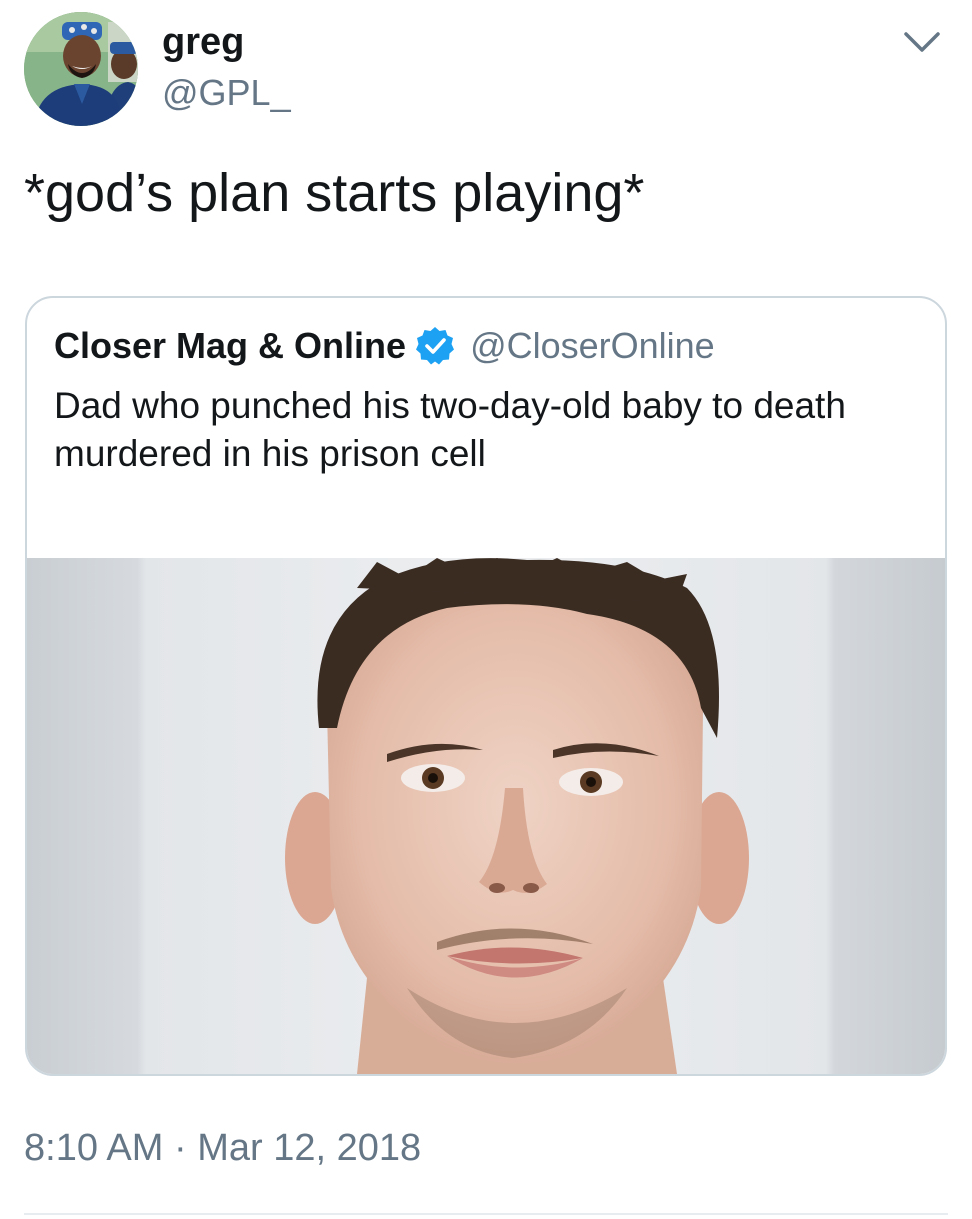 The image size is (972, 1219). I want to click on quoted-tweet-header: Closer Mag & Online @CloserOnline, so click(384, 346).